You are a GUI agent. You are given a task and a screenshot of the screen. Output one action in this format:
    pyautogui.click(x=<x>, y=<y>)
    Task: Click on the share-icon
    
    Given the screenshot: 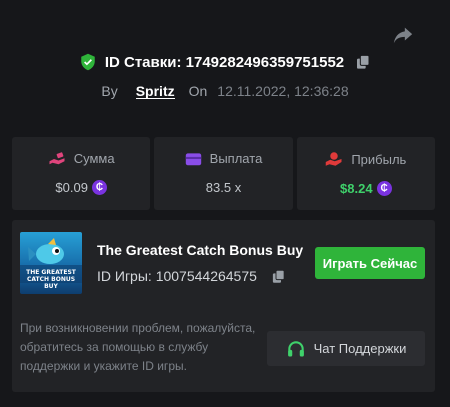 What is the action you would take?
    pyautogui.click(x=403, y=35)
    